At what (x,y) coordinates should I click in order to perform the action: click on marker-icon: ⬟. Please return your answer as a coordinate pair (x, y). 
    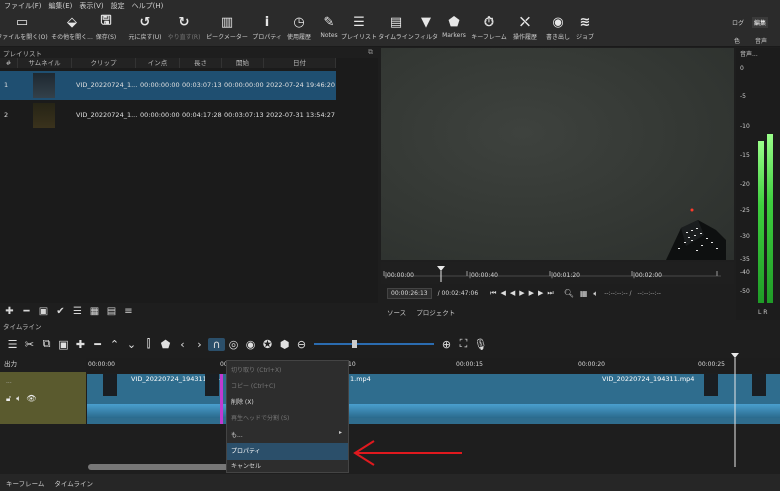
    Looking at the image, I should click on (165, 344).